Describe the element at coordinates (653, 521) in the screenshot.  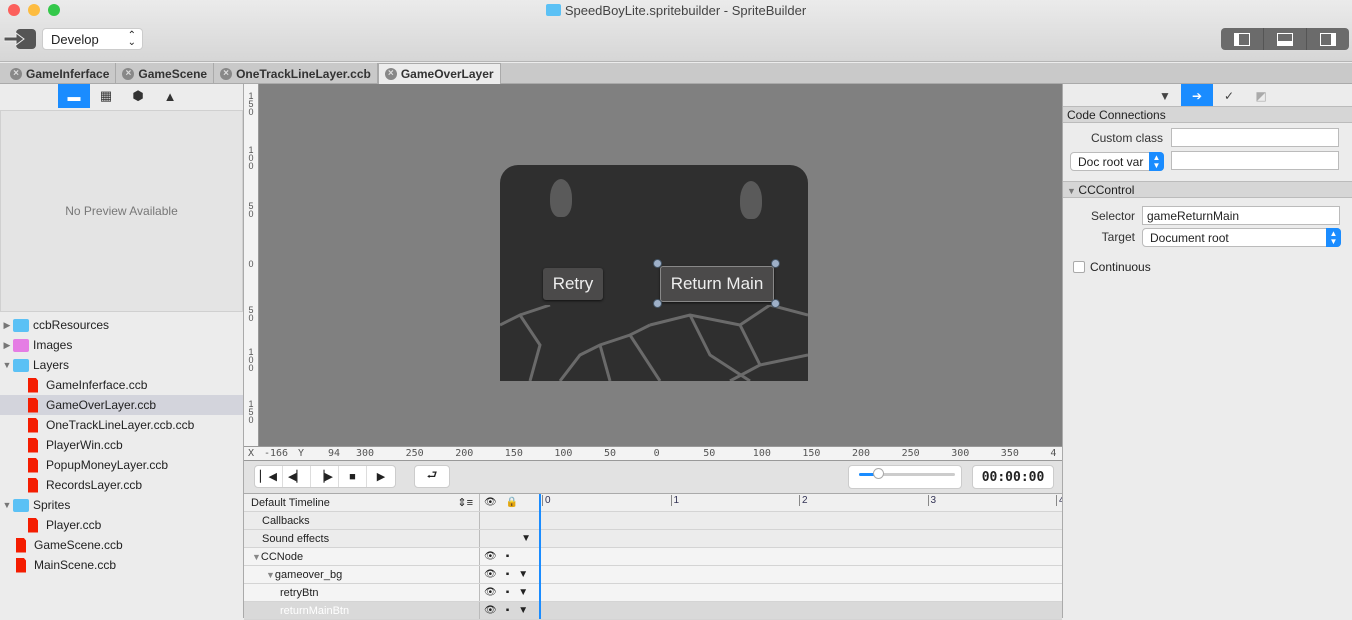
I see `timeline-row: Callbacks` at that location.